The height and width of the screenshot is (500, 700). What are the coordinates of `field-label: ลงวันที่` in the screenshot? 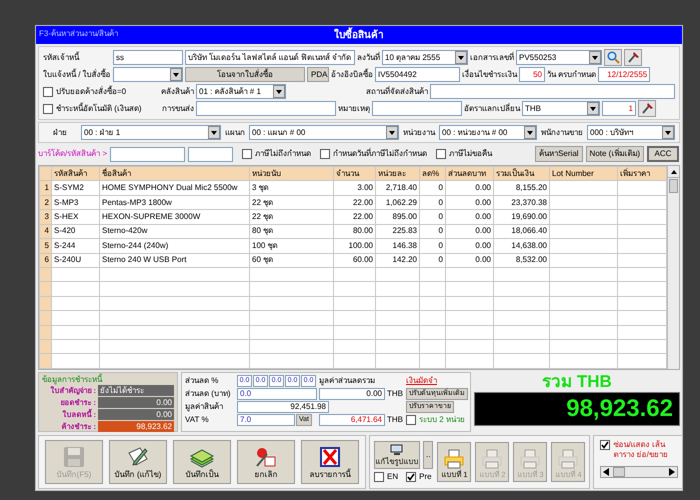 It's located at (368, 58).